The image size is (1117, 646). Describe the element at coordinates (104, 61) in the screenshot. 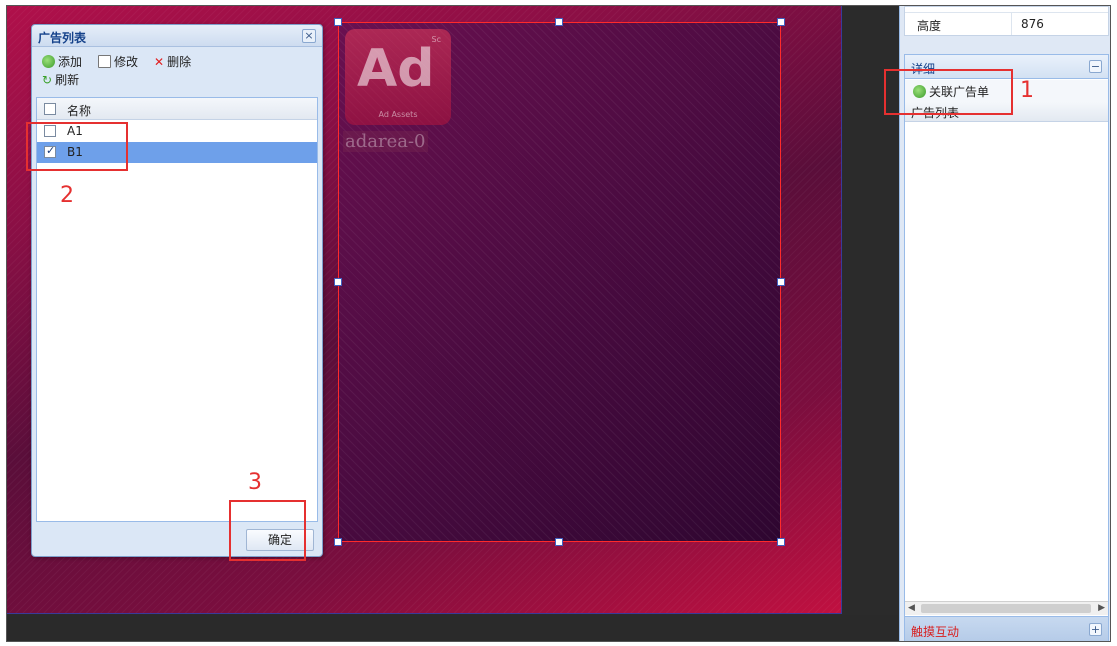

I see `edit-icon` at that location.